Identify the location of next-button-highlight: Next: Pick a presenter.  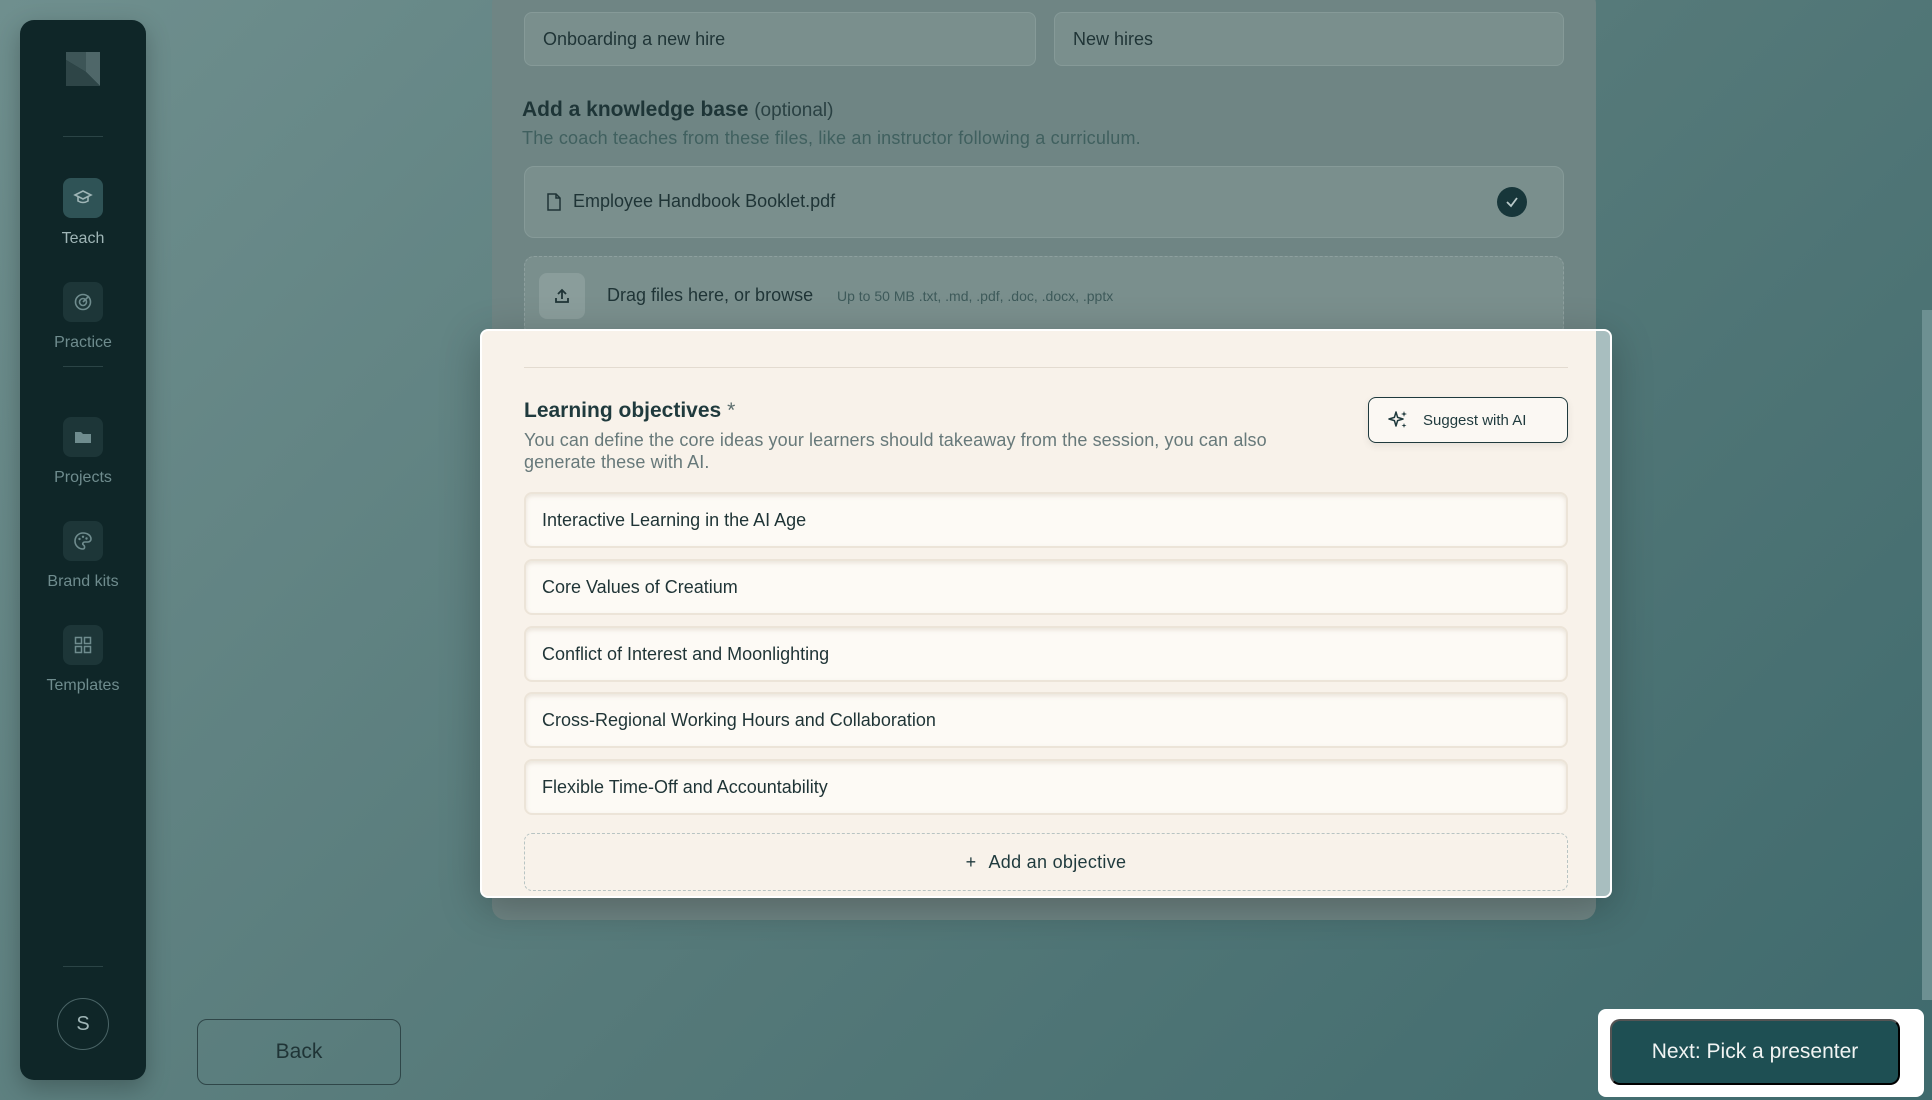
(1761, 1053).